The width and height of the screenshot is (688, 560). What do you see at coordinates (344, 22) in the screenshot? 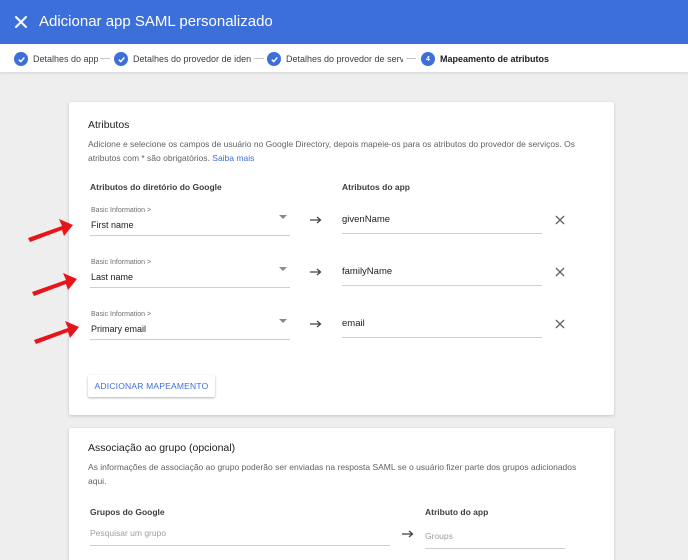
I see `top-bar: Adicionar app SAML personalizado` at bounding box center [344, 22].